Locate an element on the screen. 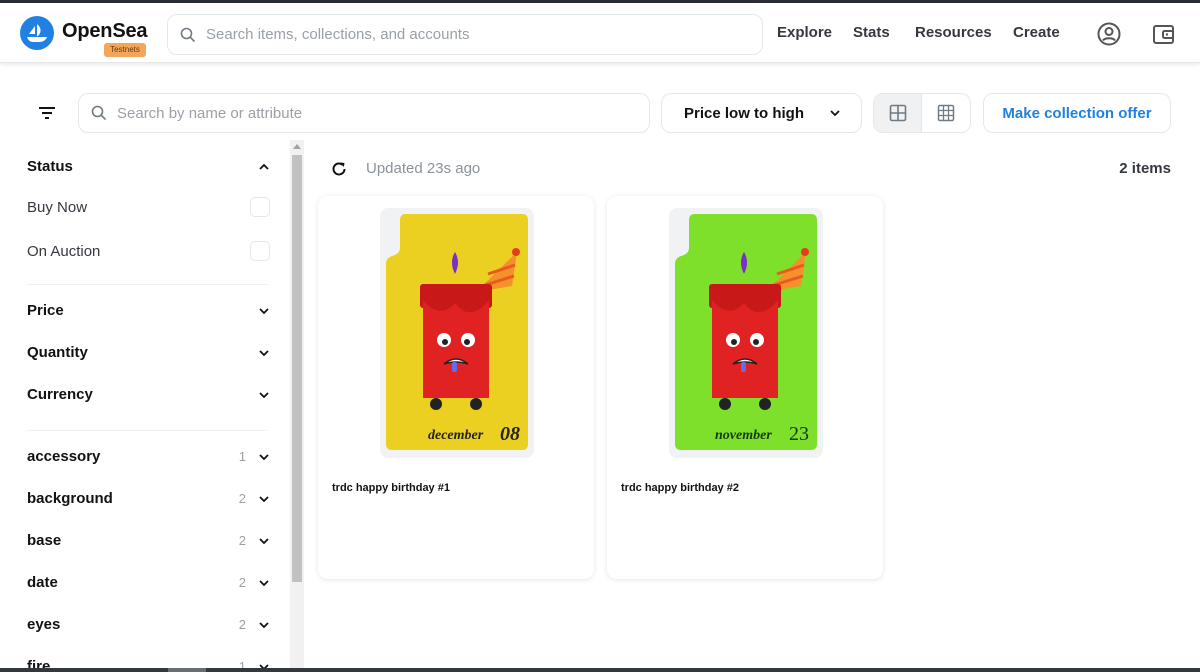 The height and width of the screenshot is (672, 1200). trait-label: date is located at coordinates (42, 582).